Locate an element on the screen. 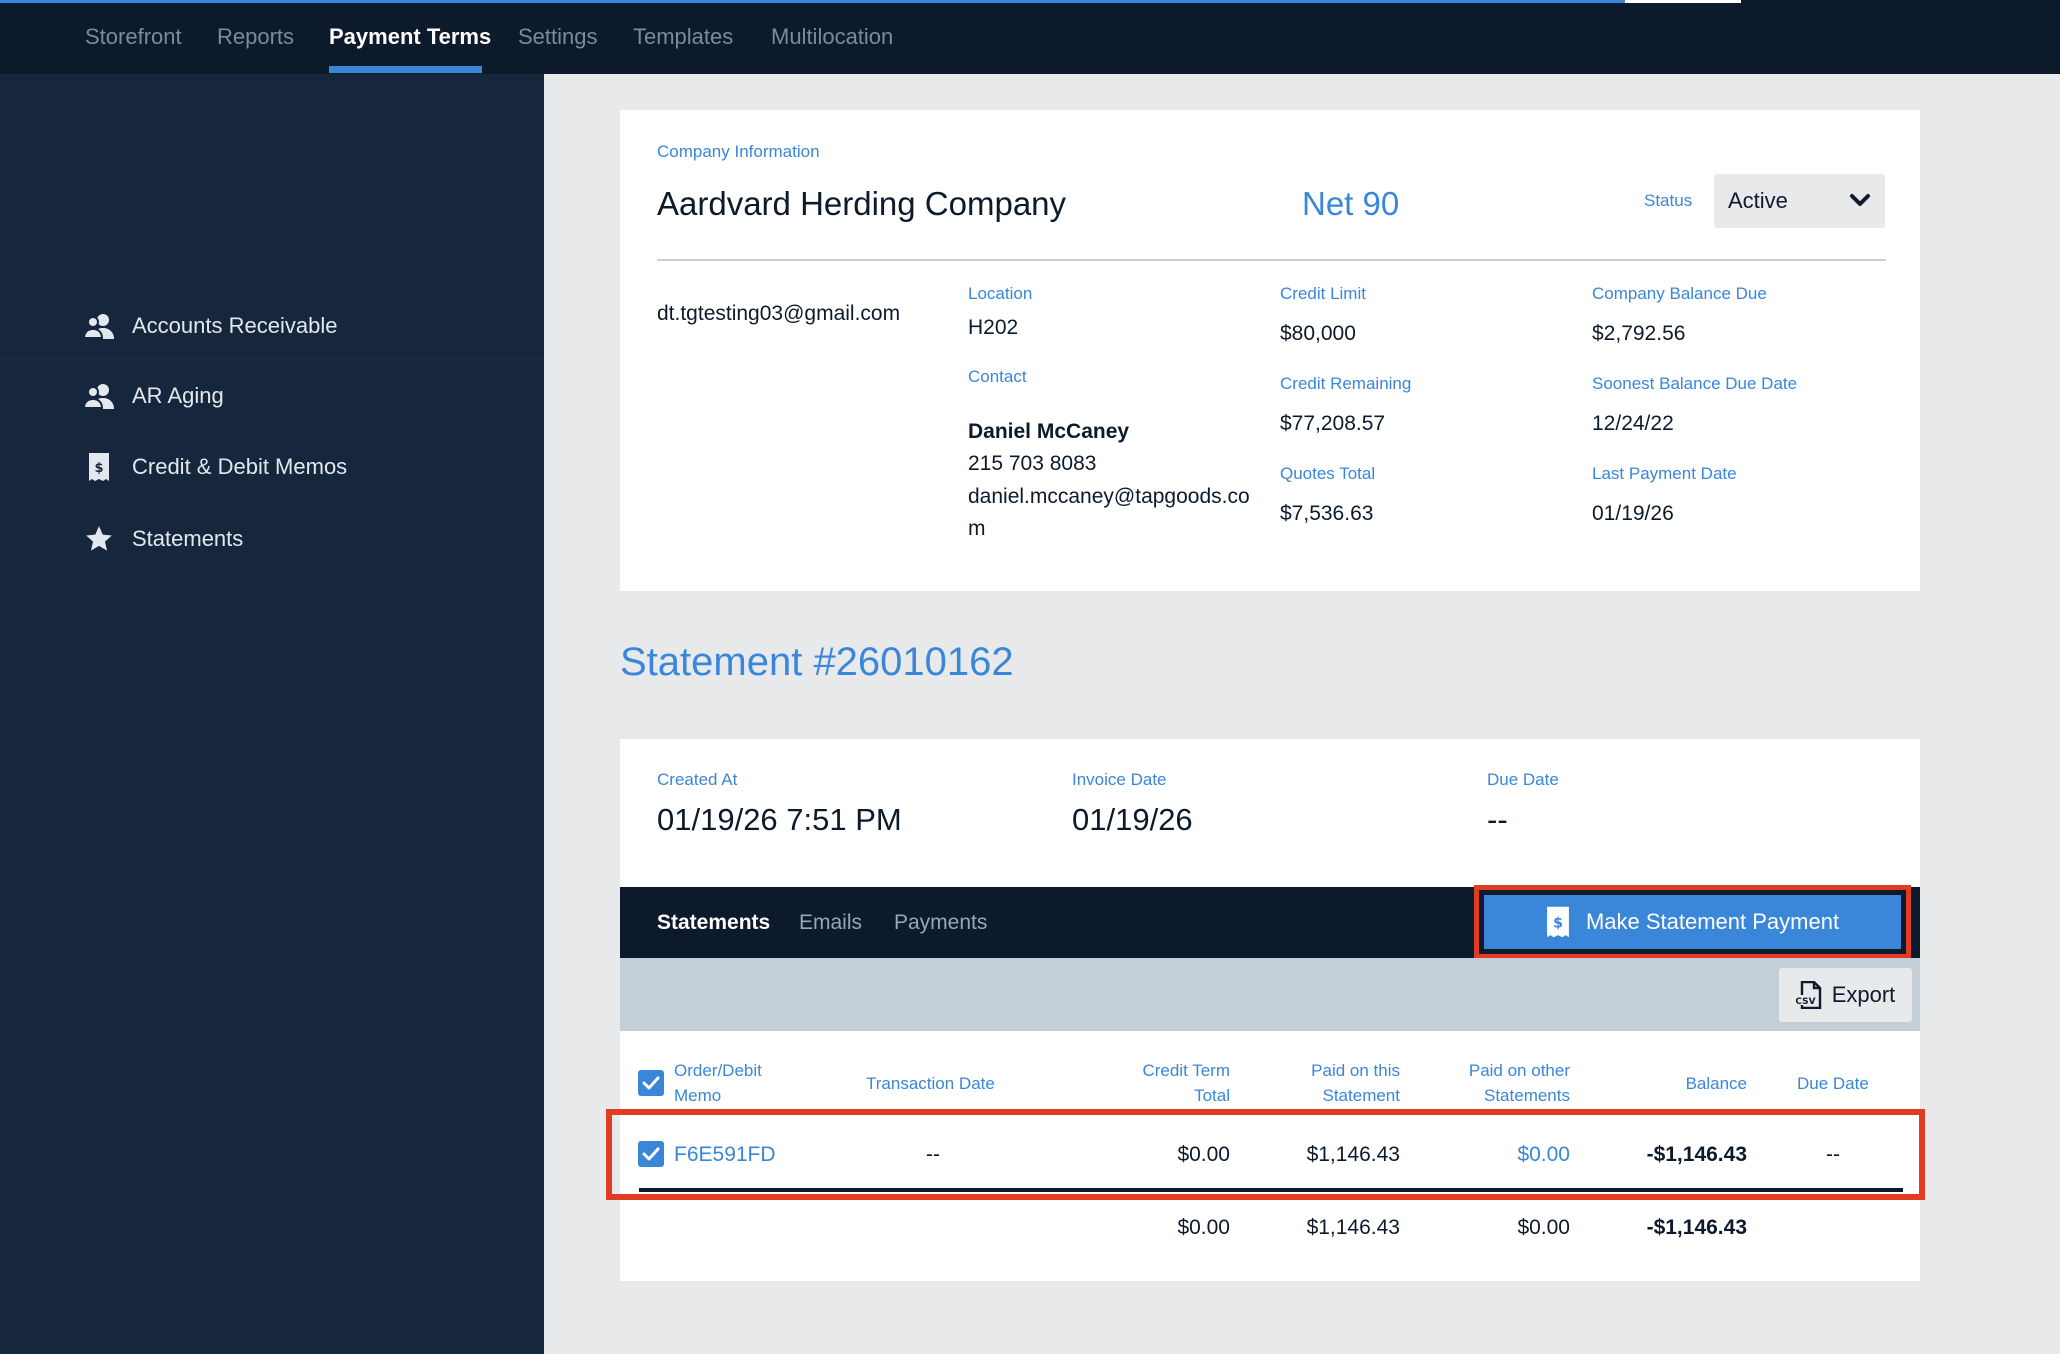 This screenshot has width=2060, height=1354. nav-tab-settings: Settings is located at coordinates (558, 37).